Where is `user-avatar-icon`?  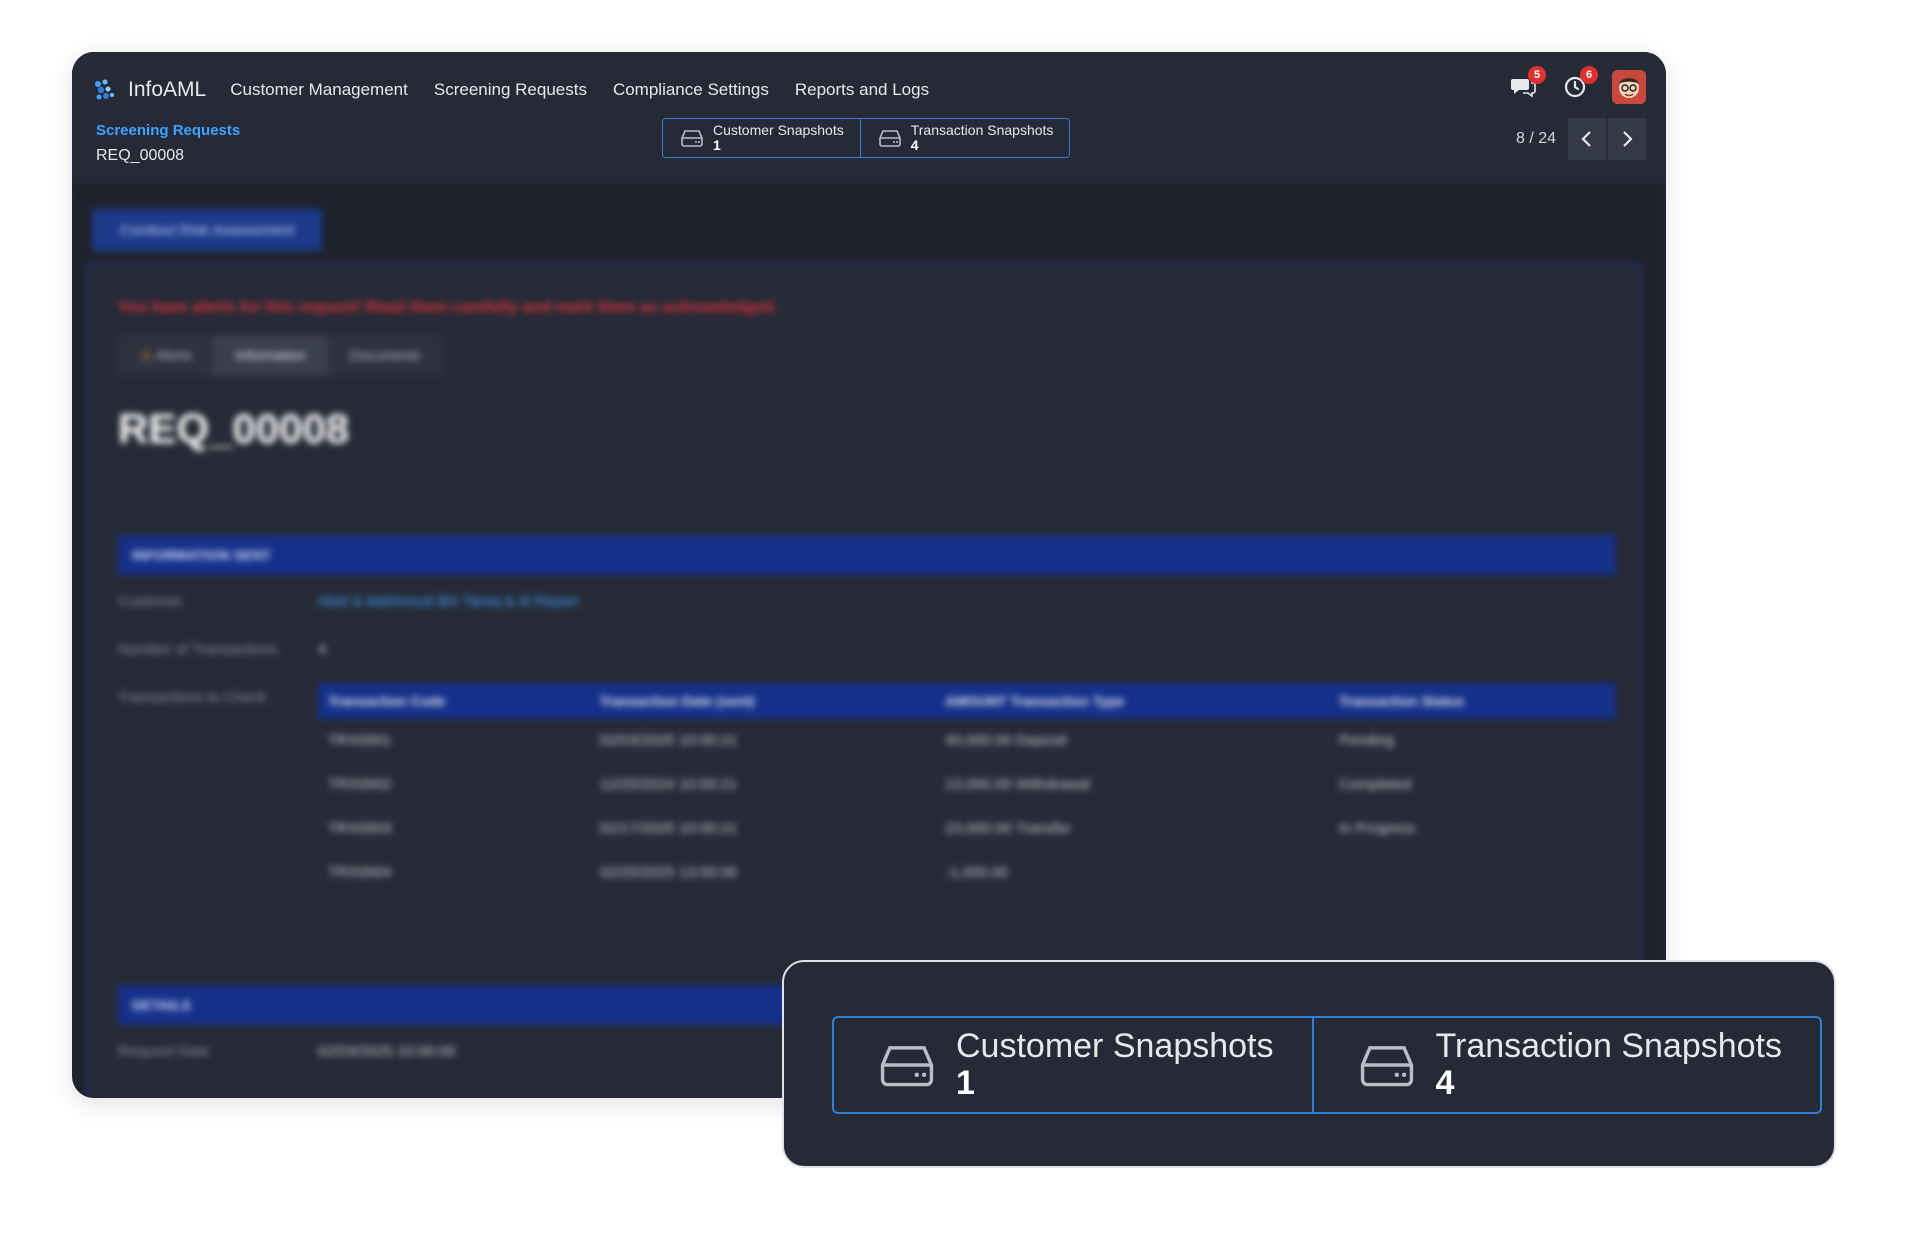 user-avatar-icon is located at coordinates (1629, 87).